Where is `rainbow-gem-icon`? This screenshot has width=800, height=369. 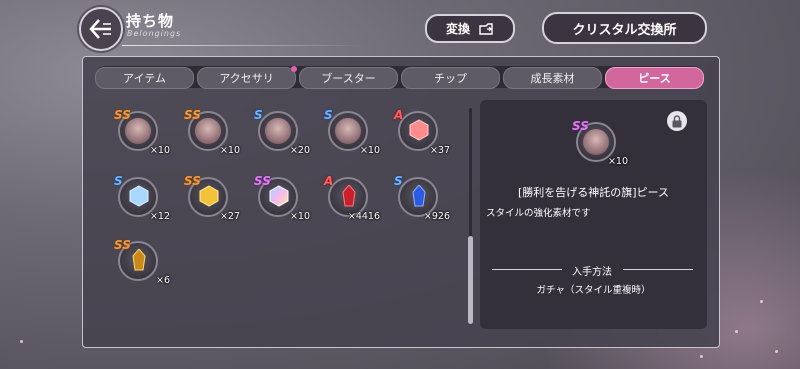 rainbow-gem-icon is located at coordinates (279, 196).